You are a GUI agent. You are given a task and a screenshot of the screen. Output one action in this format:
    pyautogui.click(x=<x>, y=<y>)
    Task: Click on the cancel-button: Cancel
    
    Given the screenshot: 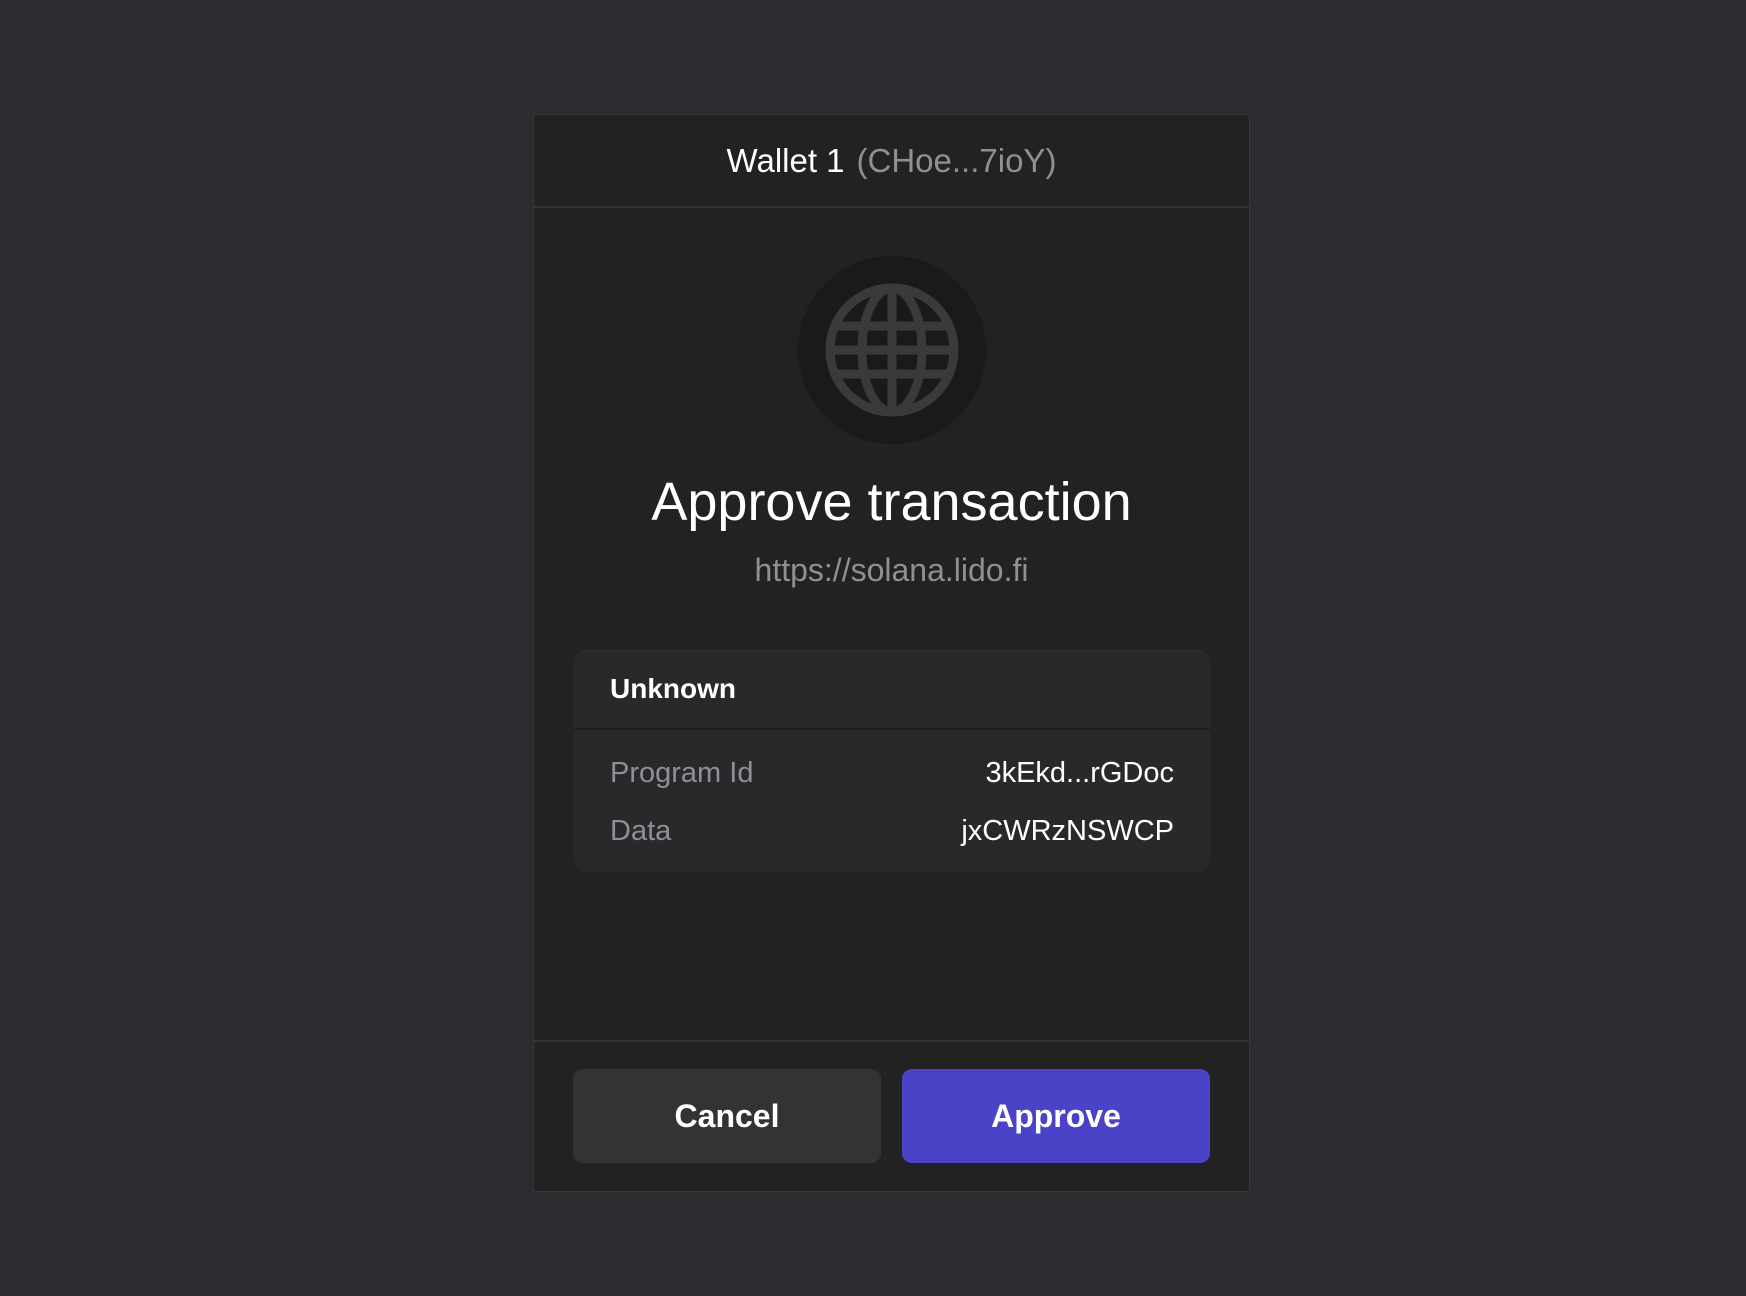 What is the action you would take?
    pyautogui.click(x=727, y=1116)
    